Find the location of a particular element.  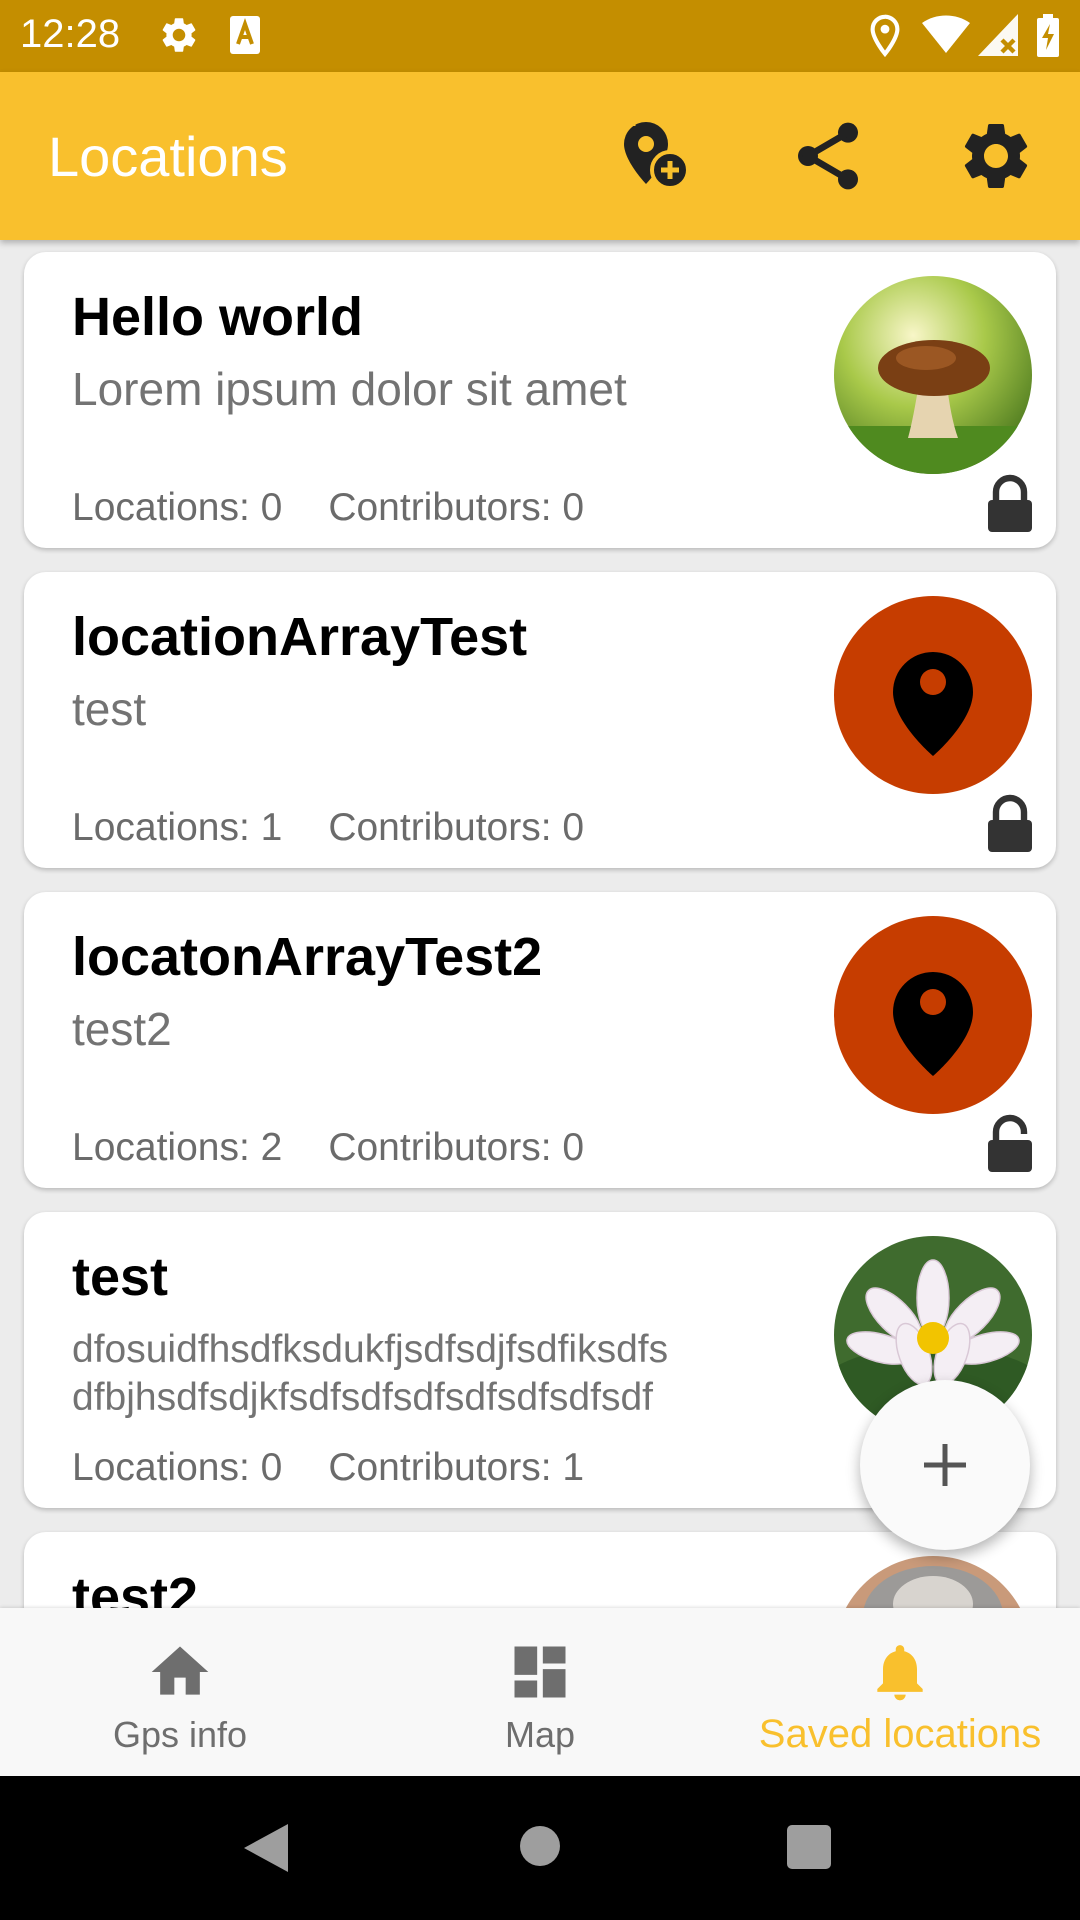

card-meta: Locations: 1 Contributors: 0 is located at coordinates (328, 828).